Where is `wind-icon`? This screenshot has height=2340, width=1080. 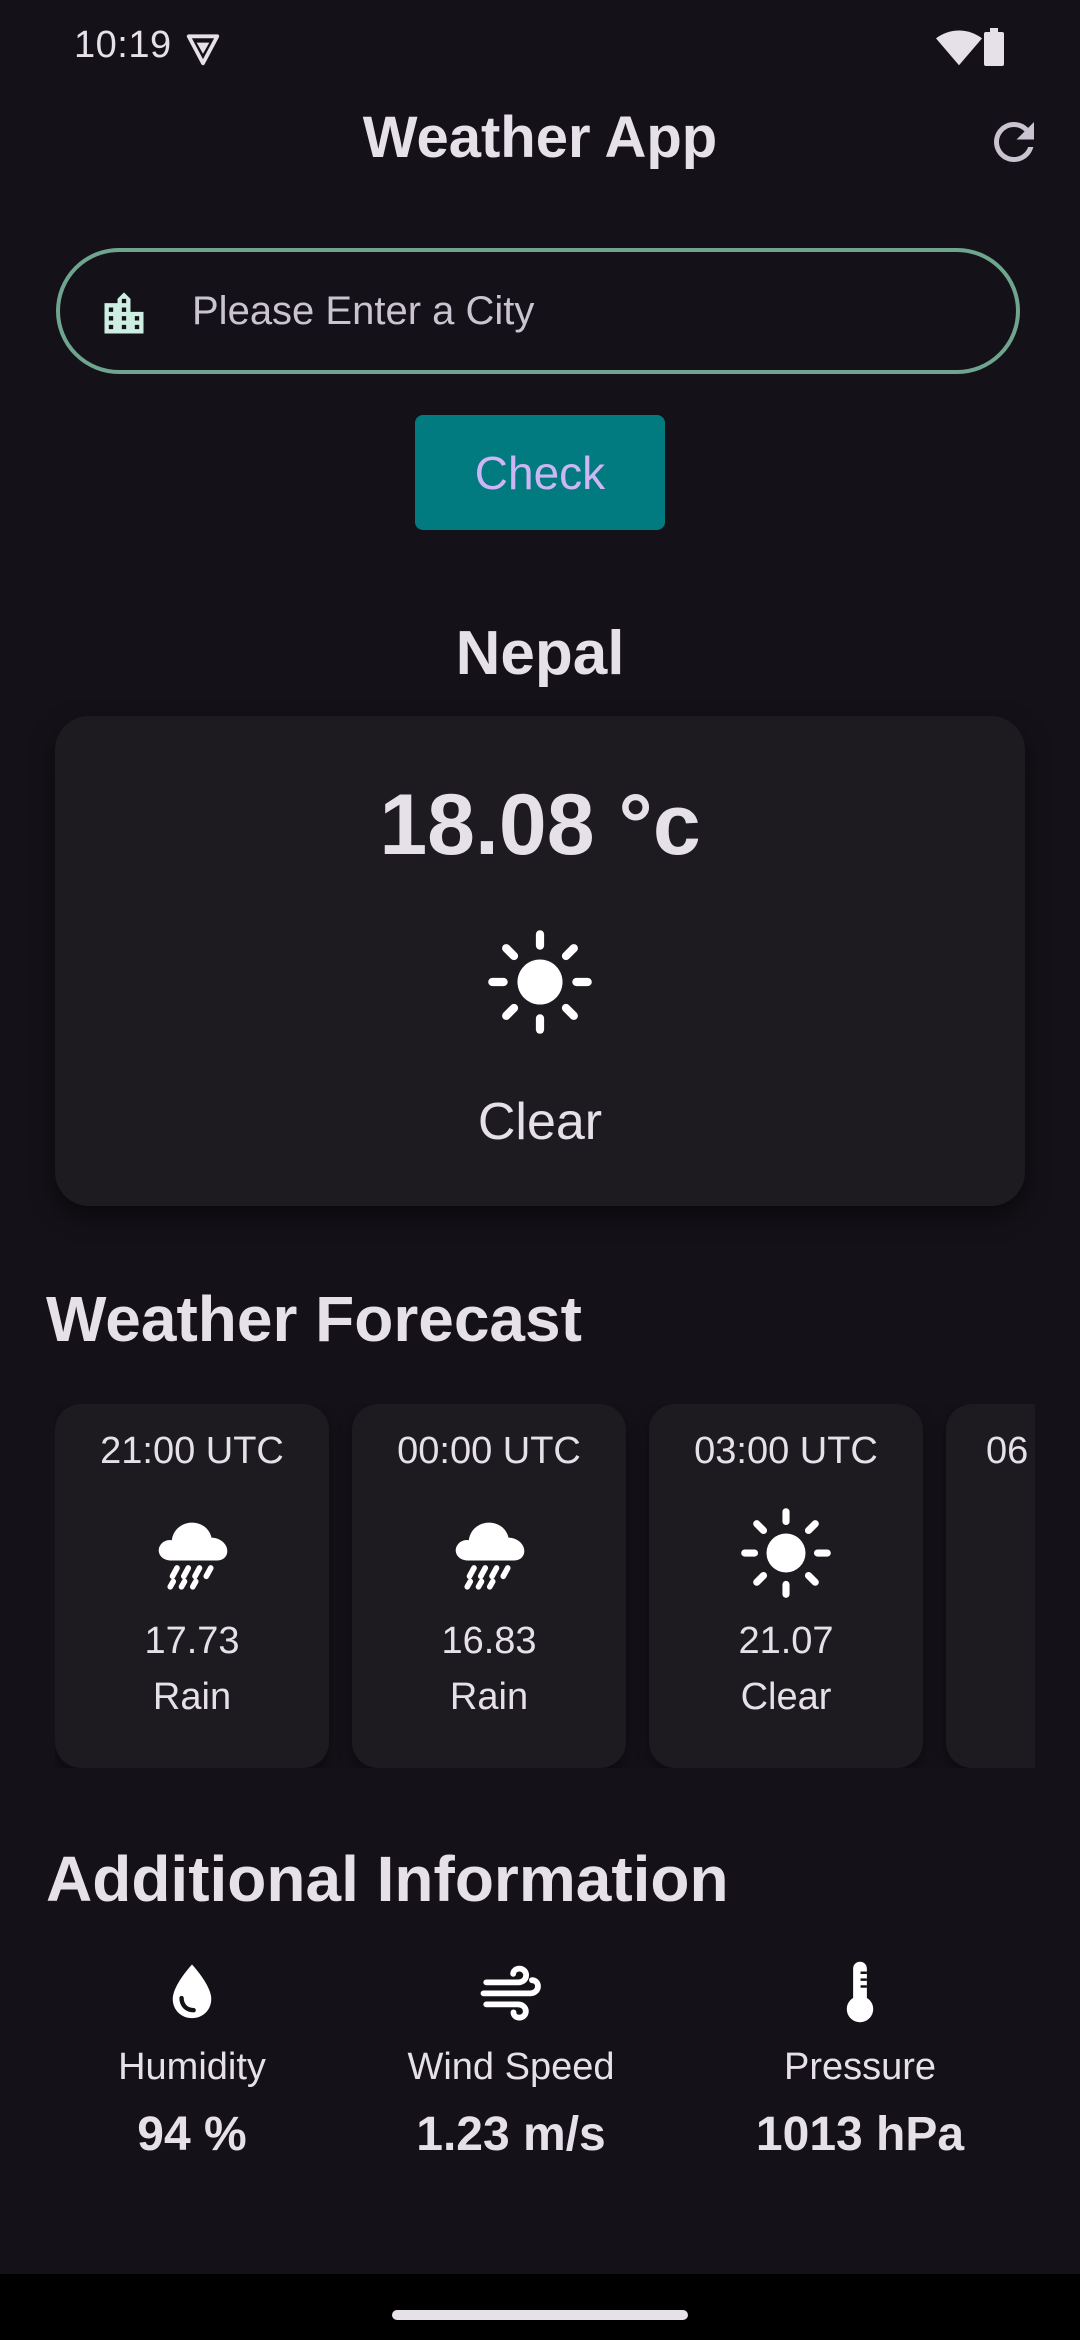 wind-icon is located at coordinates (510, 1993).